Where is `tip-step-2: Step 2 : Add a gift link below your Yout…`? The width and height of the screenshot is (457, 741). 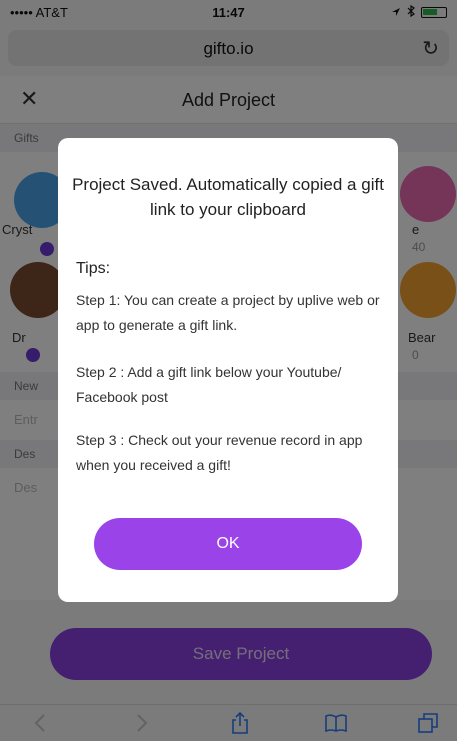
tip-step-2: Step 2 : Add a gift link below your Yout… is located at coordinates (209, 384).